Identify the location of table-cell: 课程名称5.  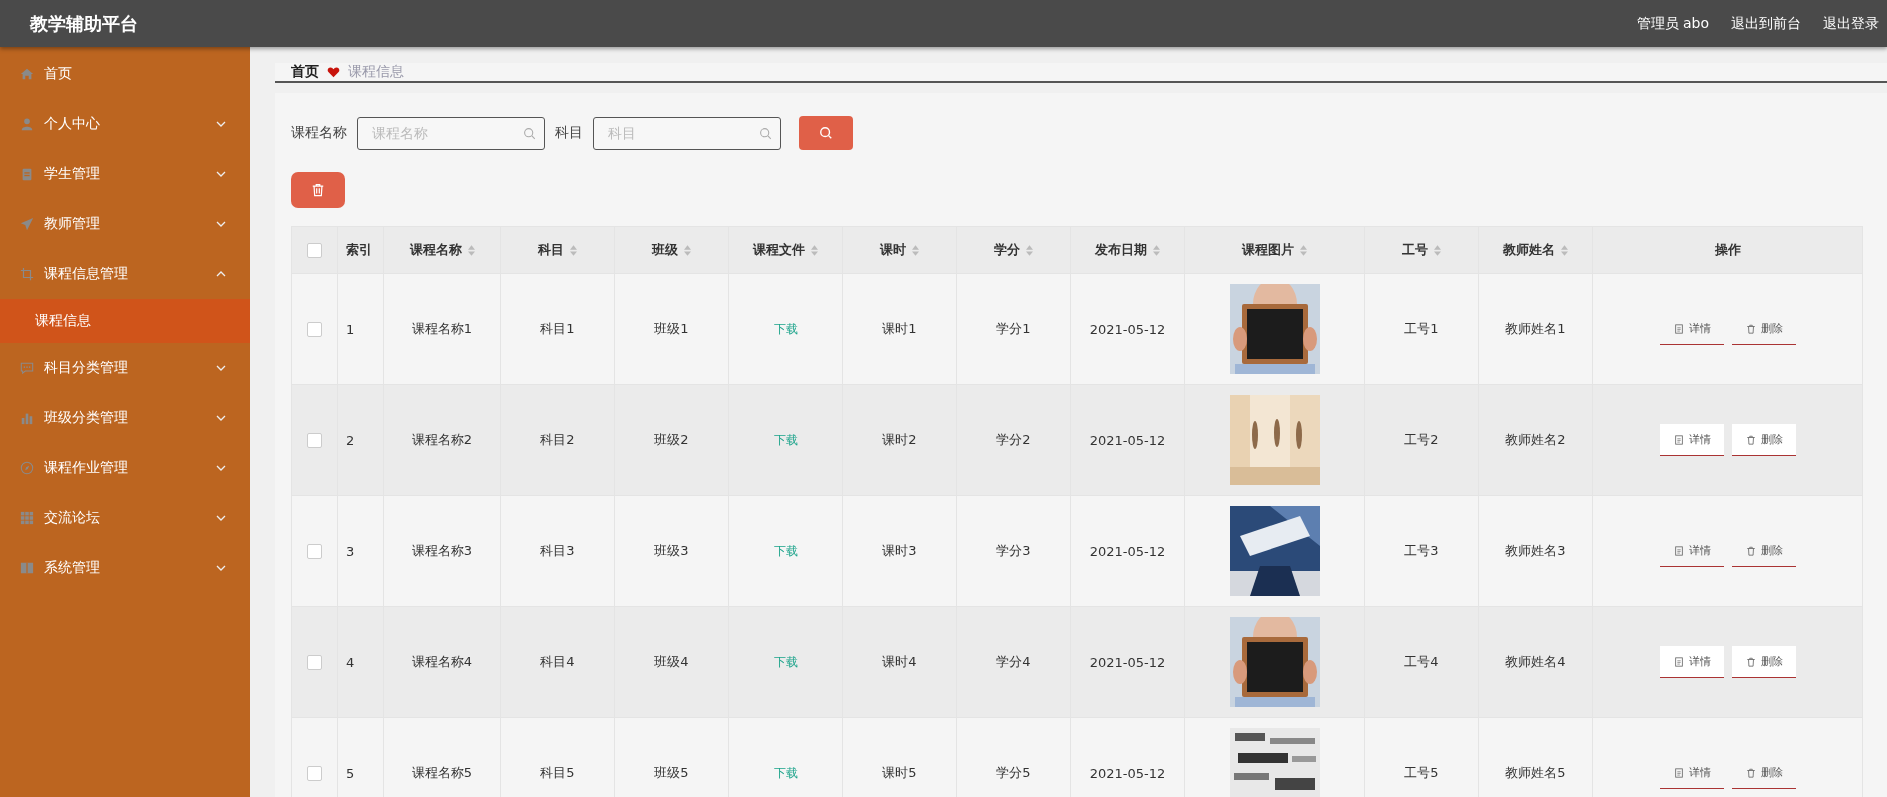
(442, 773).